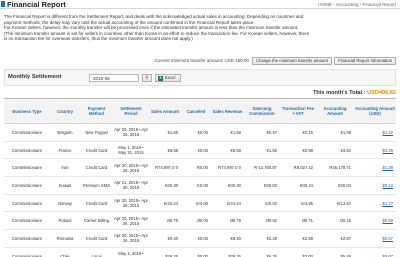  I want to click on total-value: USD406.82, so click(381, 93).